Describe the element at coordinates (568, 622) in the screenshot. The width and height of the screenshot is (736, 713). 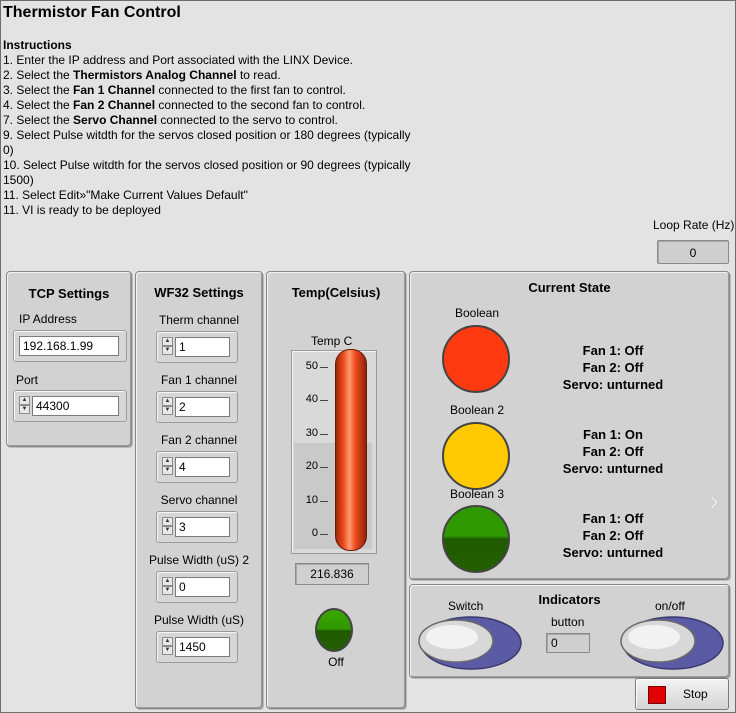
I see `button-label: button` at that location.